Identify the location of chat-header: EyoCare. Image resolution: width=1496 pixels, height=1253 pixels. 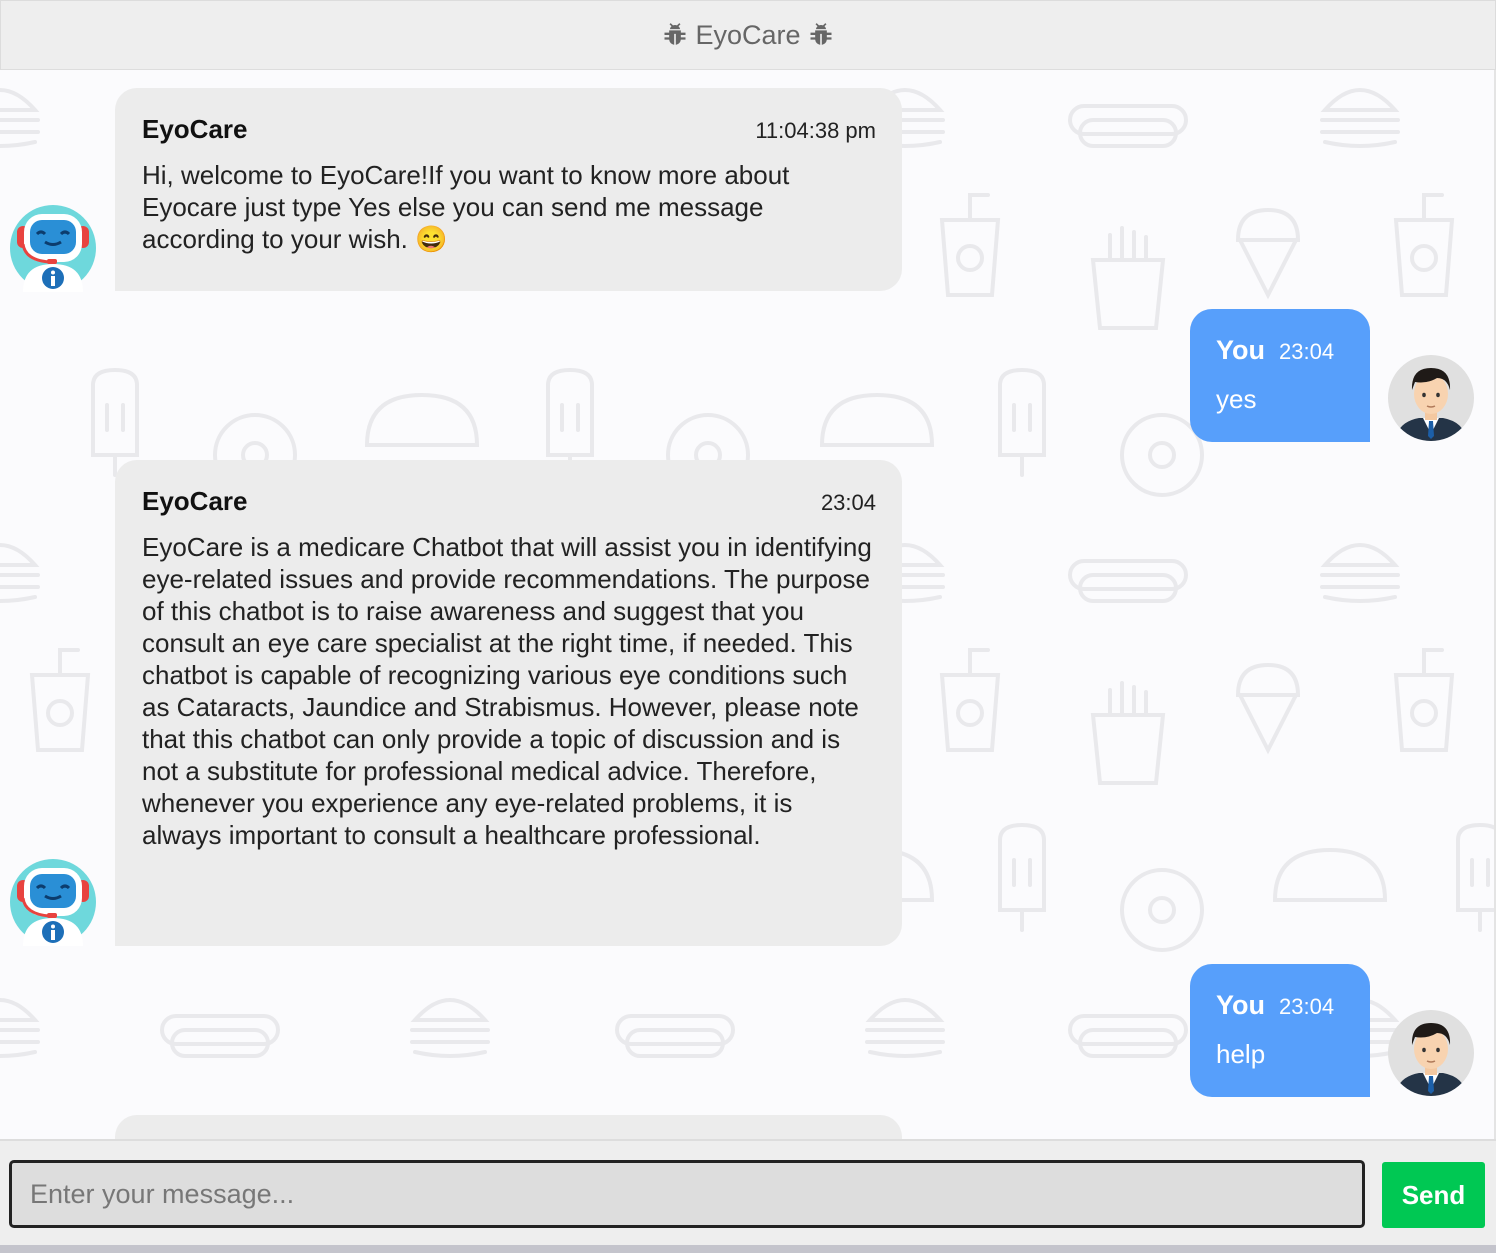
(748, 35).